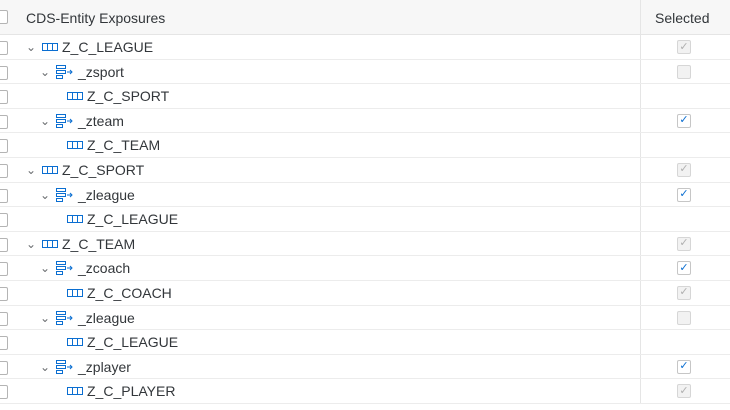 The image size is (730, 410). I want to click on association-node: ⌄ _zleague, so click(86, 195).